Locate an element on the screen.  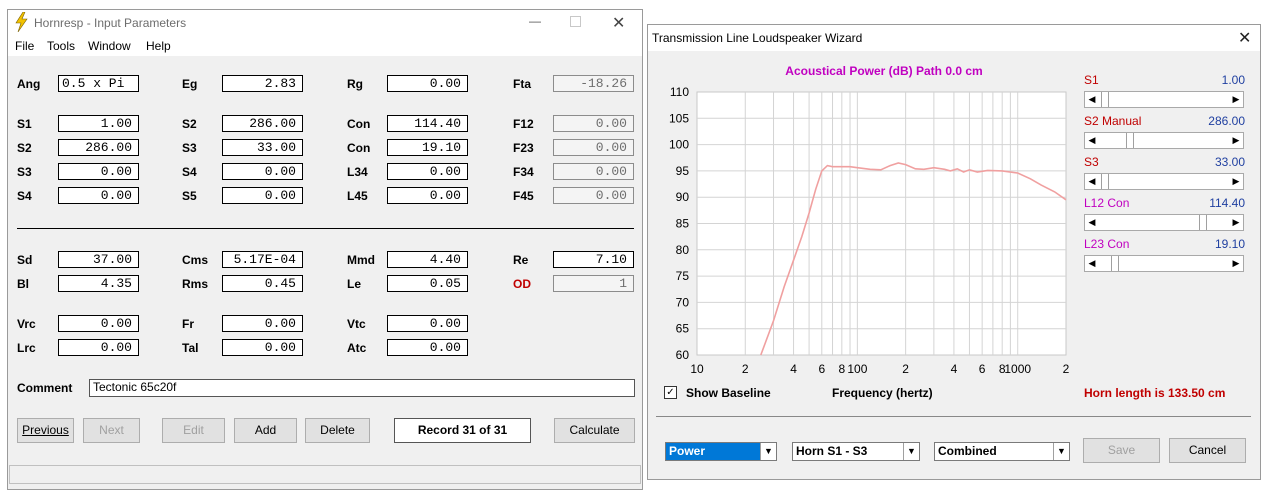
menu-bar: File Tools Window Help is located at coordinates (325, 46).